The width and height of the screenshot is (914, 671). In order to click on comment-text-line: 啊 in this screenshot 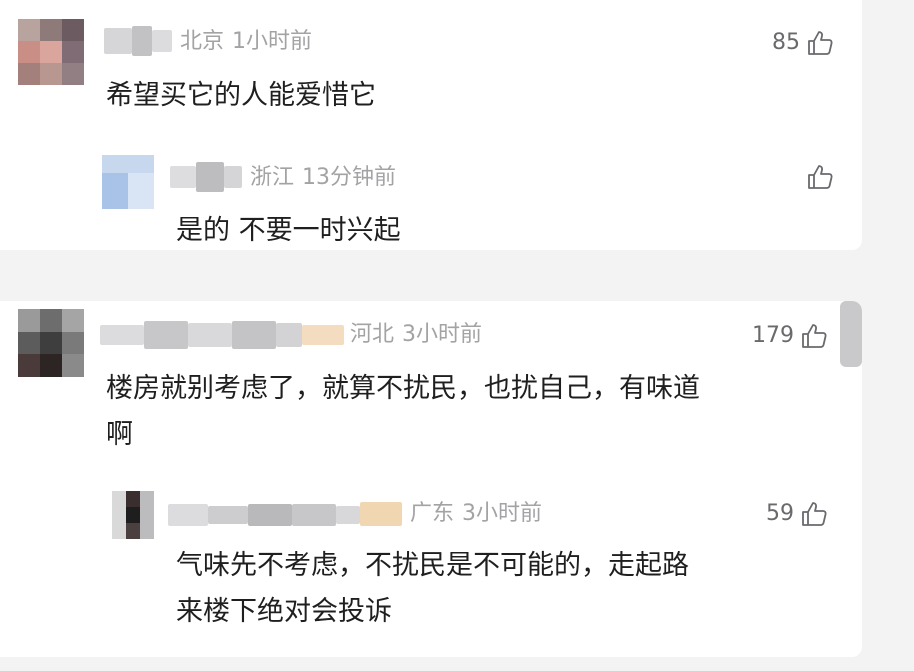, I will do `click(119, 434)`.